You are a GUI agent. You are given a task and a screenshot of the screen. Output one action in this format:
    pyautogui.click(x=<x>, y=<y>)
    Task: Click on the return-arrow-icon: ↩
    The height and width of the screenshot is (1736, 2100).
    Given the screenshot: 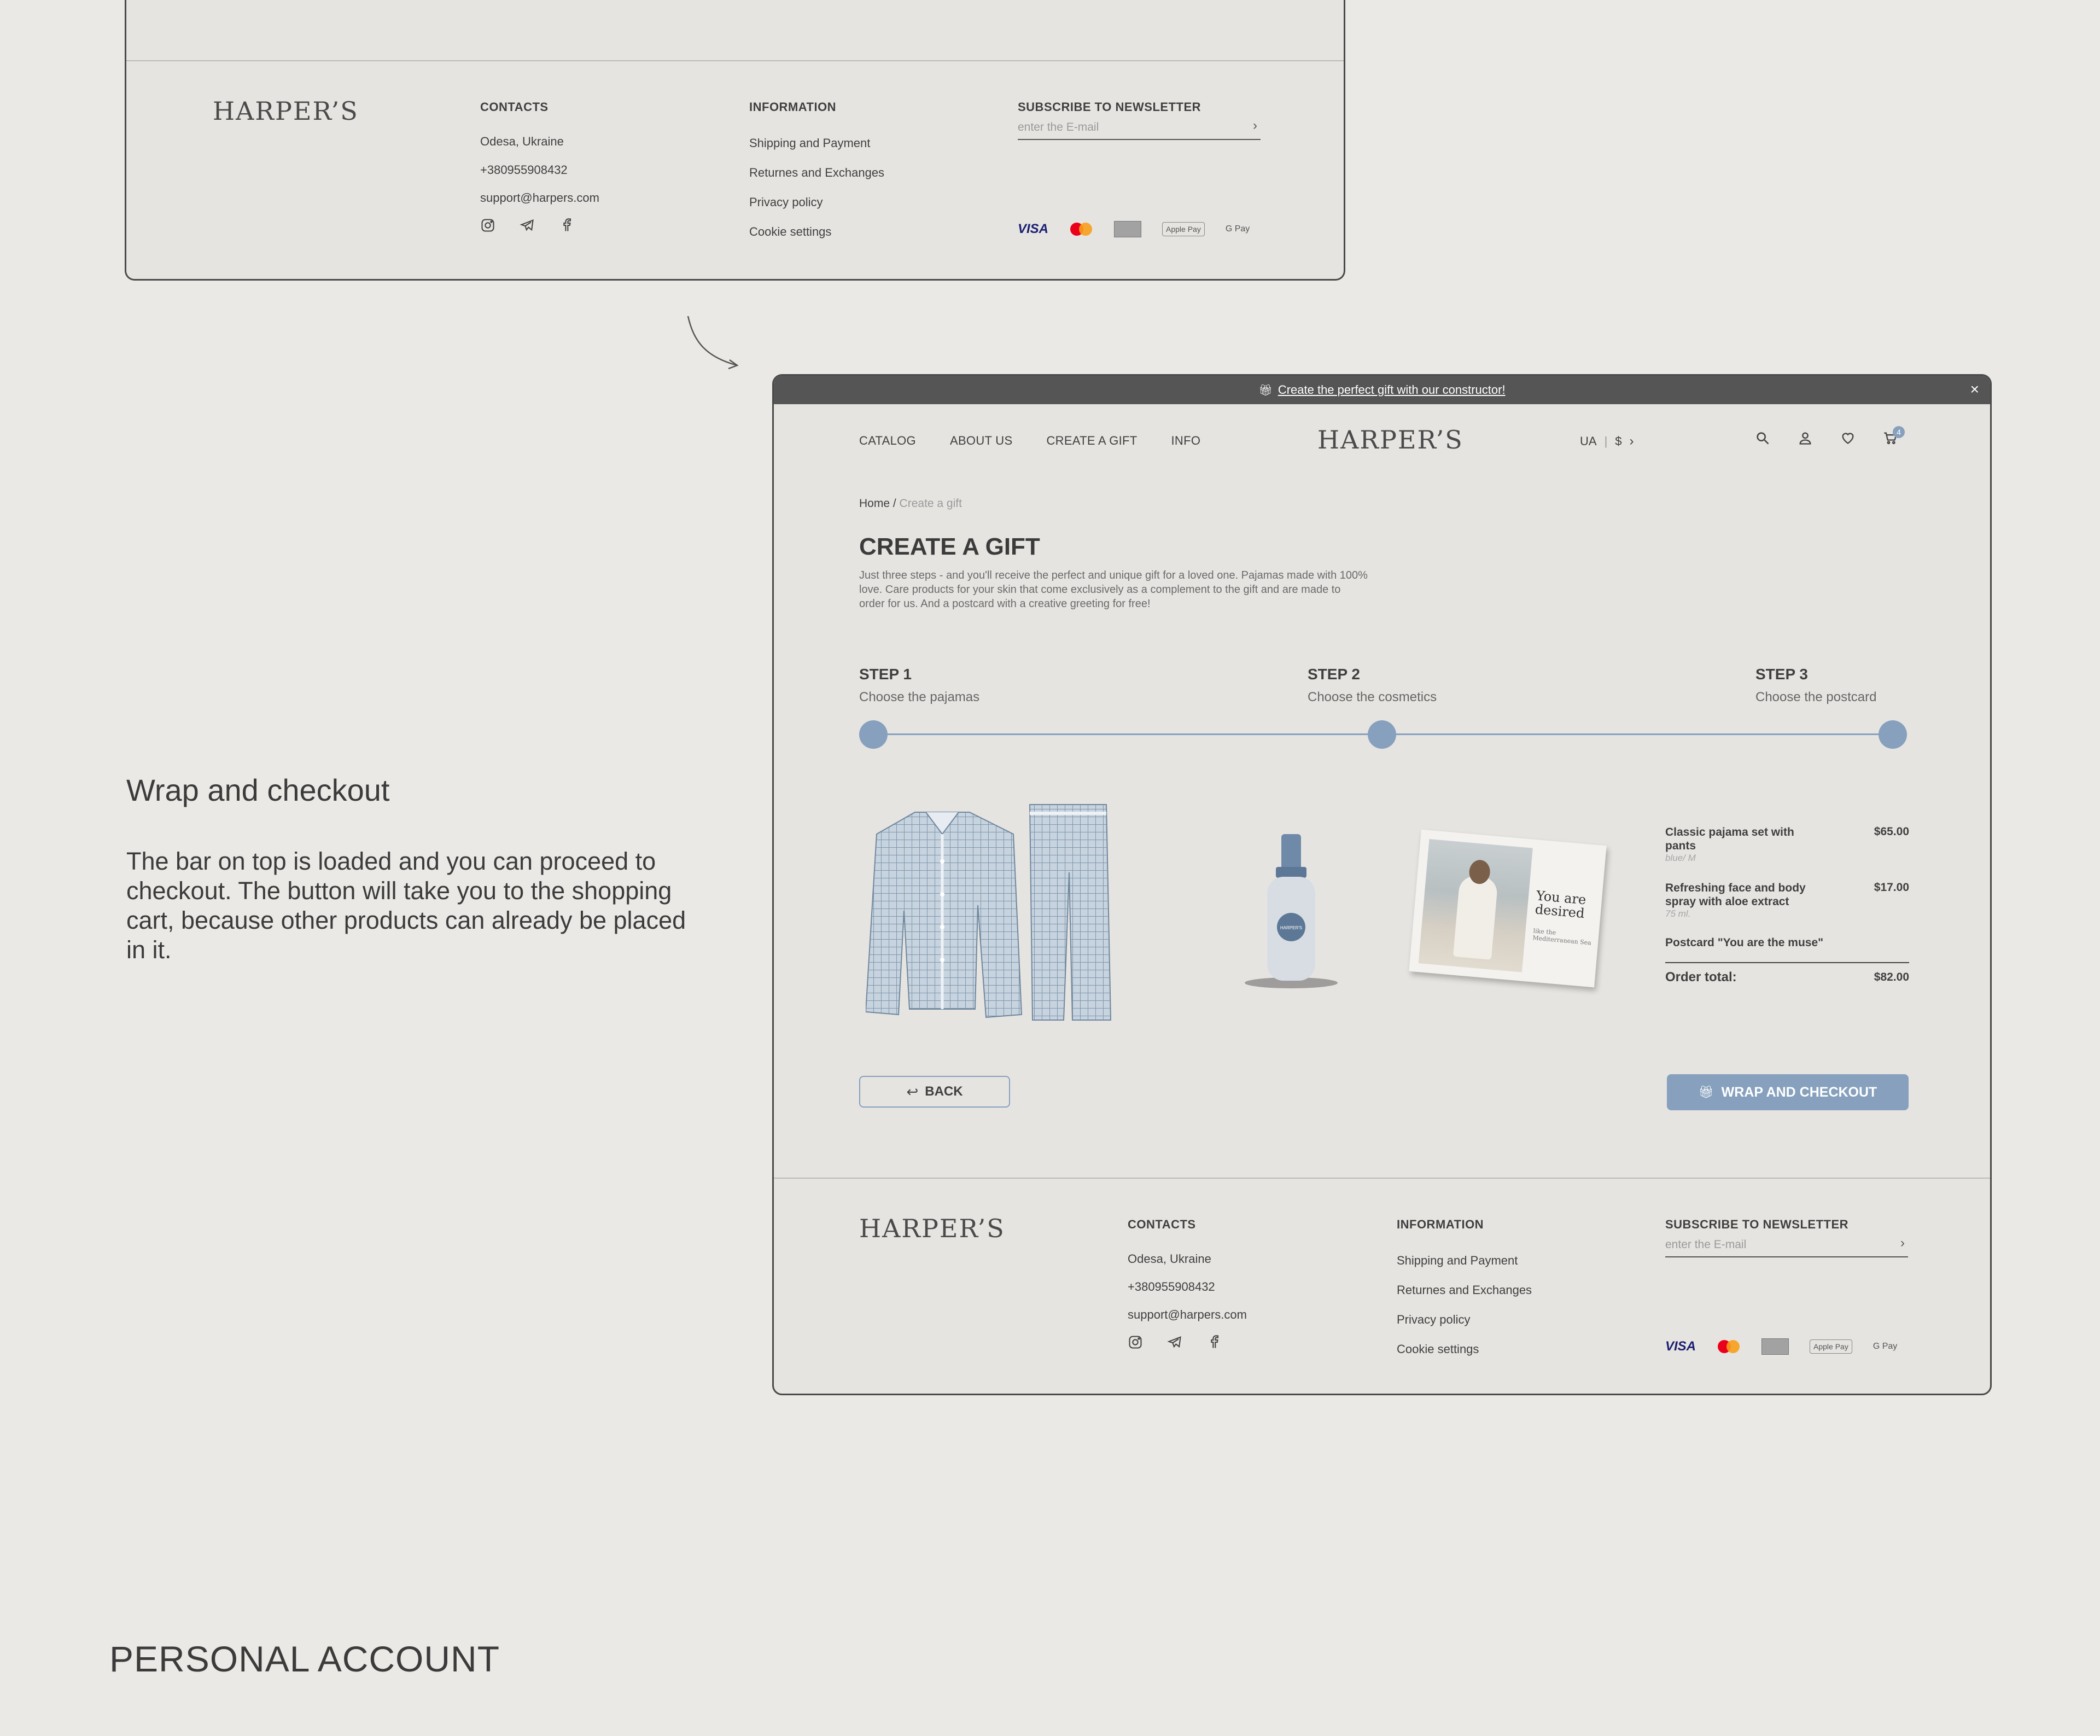 What is the action you would take?
    pyautogui.click(x=912, y=1091)
    